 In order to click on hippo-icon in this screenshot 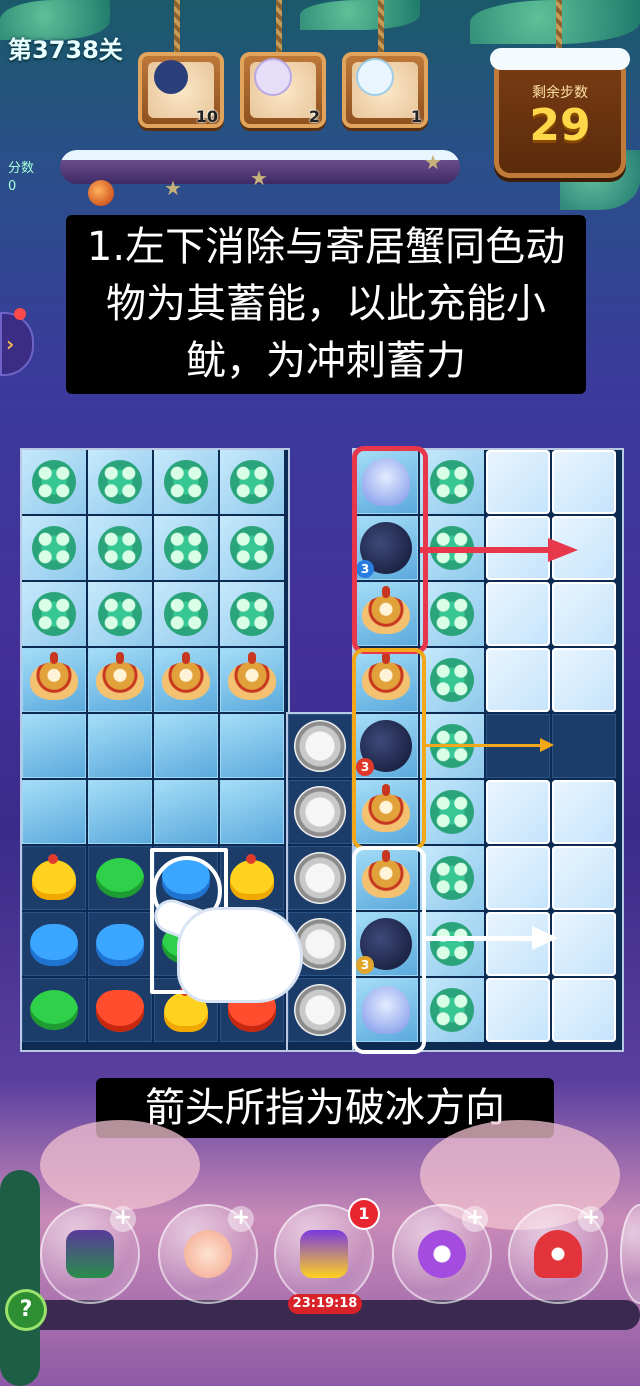, I will do `click(120, 945)`.